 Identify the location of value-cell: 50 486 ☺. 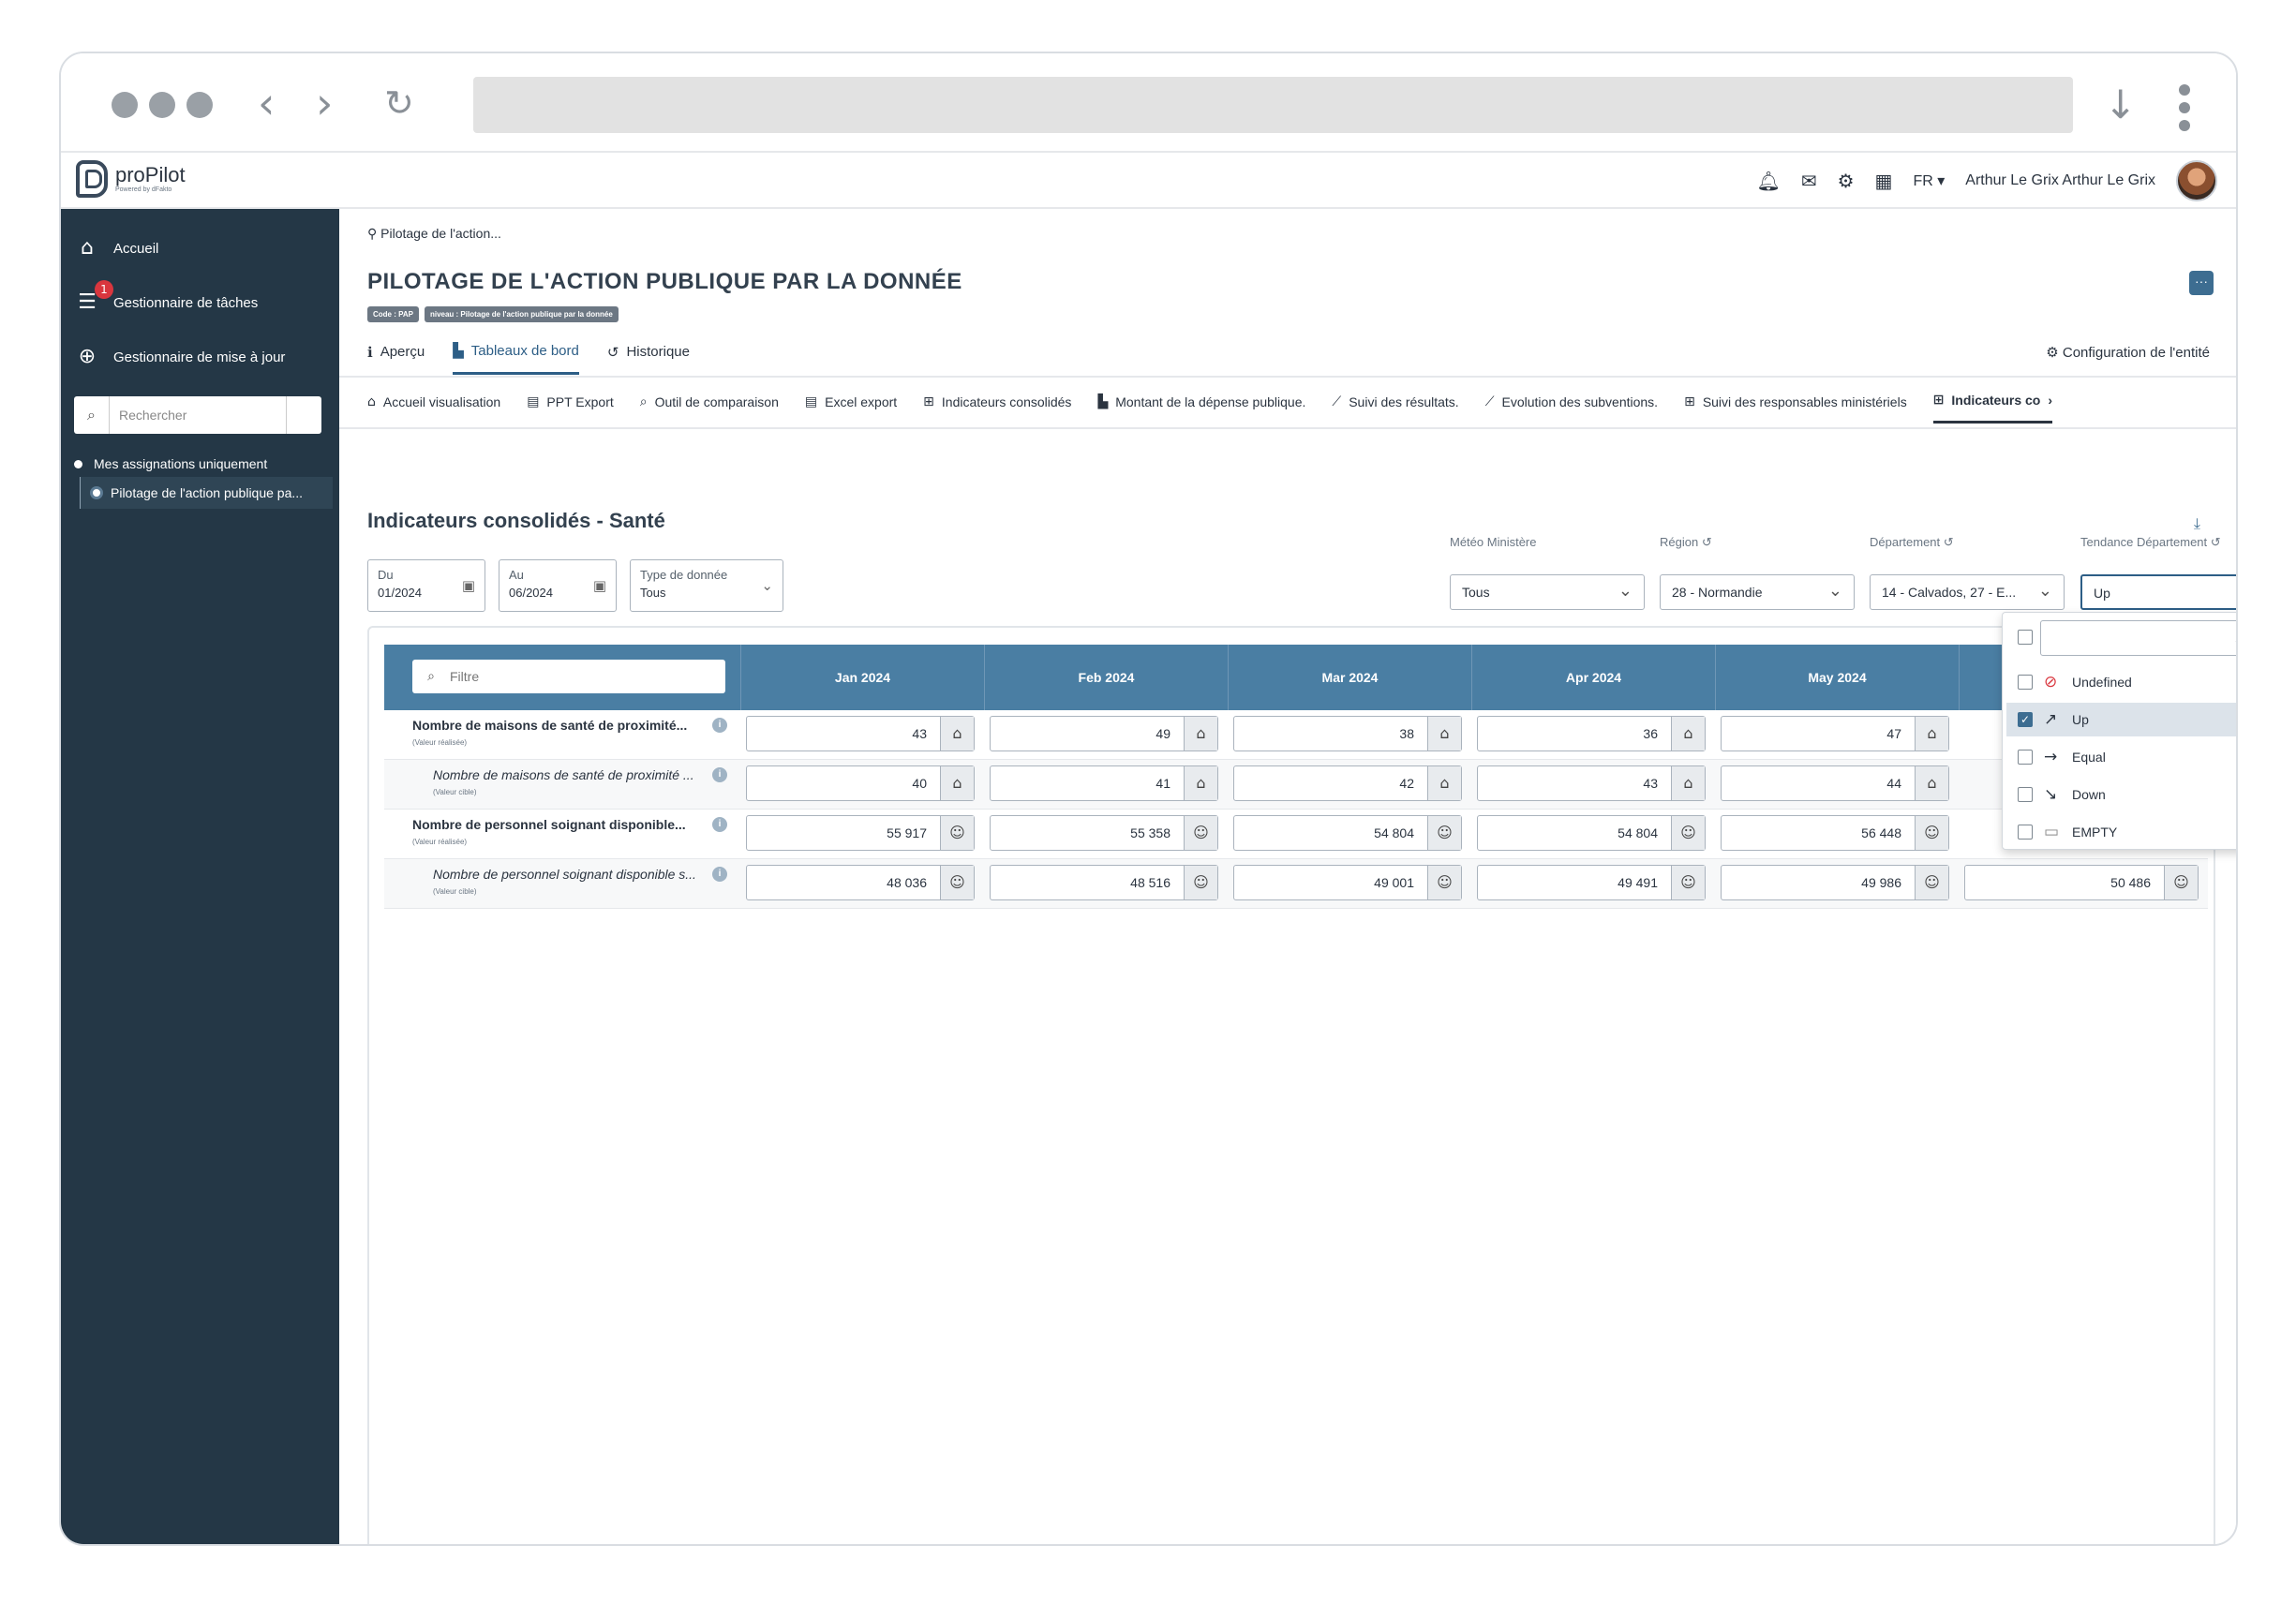
(2081, 882).